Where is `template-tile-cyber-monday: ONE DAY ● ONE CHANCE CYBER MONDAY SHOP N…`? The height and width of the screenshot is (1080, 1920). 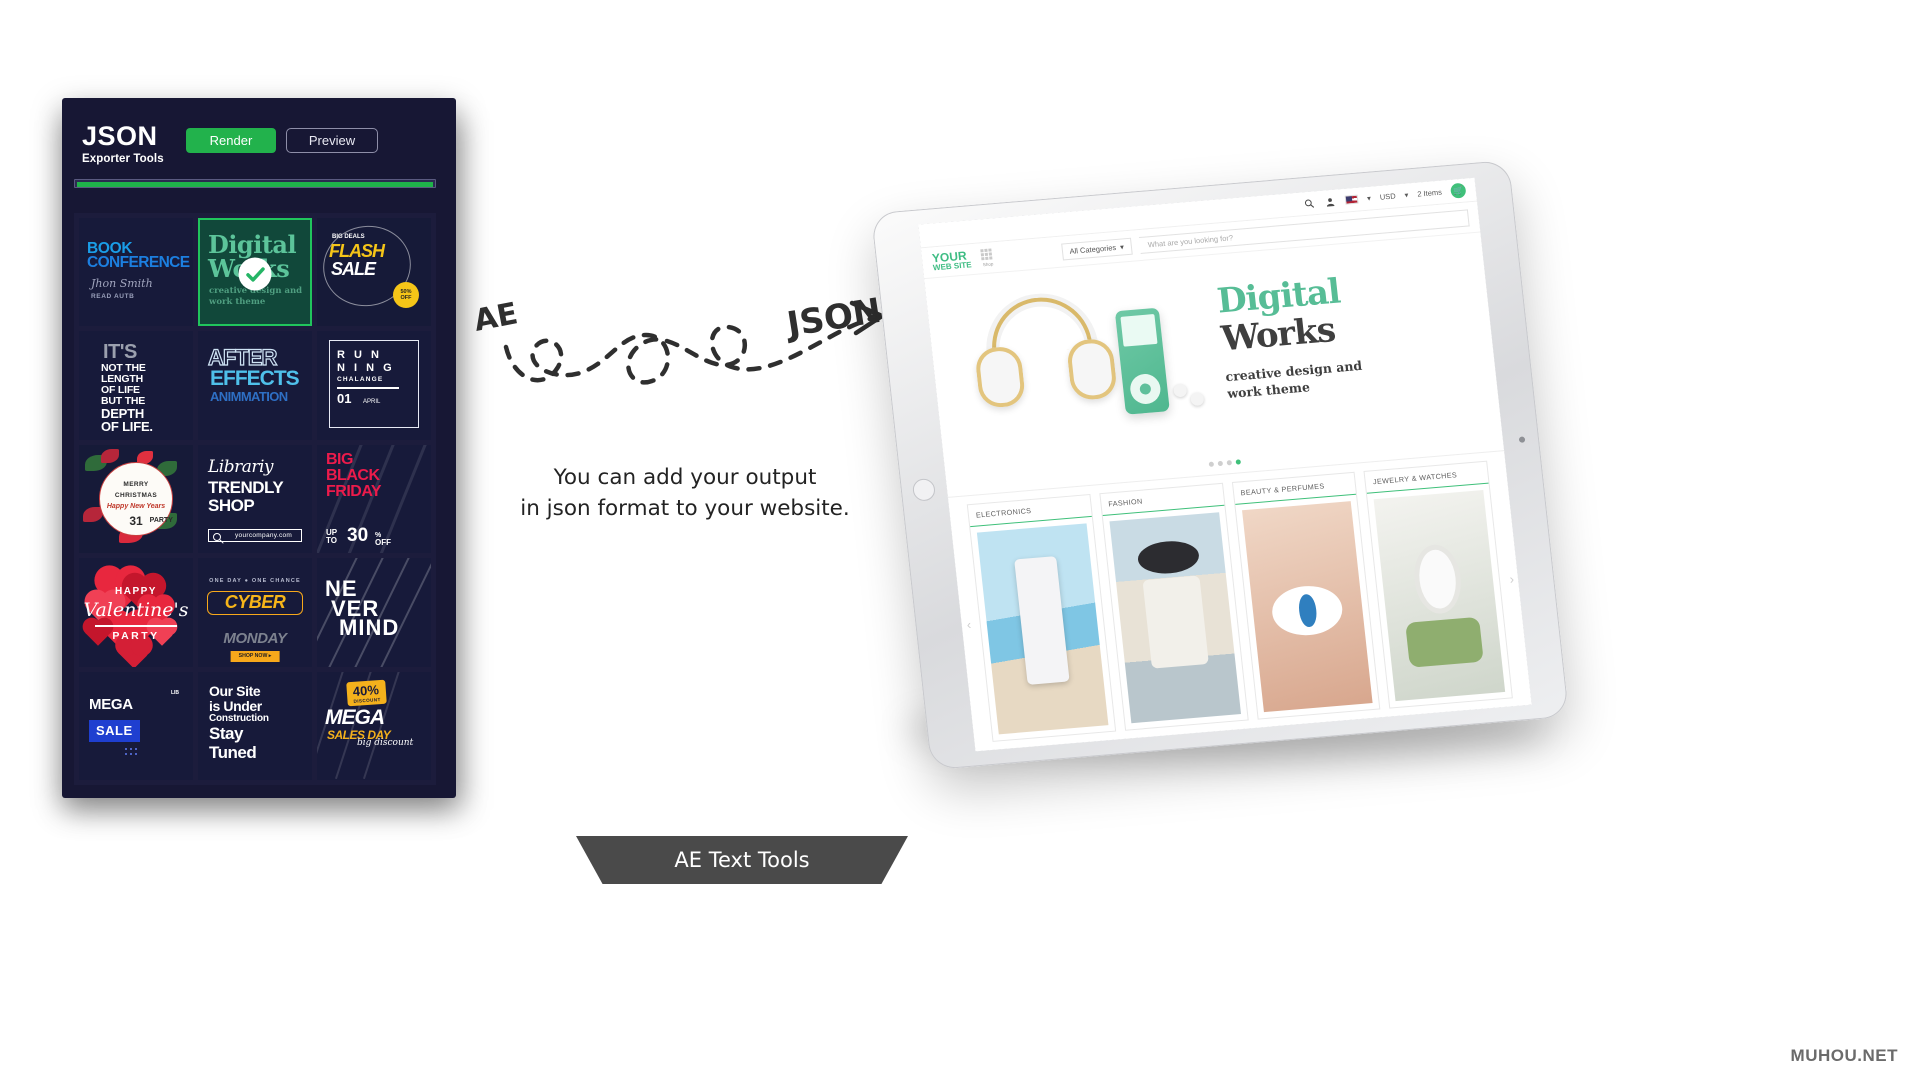
template-tile-cyber-monday: ONE DAY ● ONE CHANCE CYBER MONDAY SHOP N… is located at coordinates (255, 612).